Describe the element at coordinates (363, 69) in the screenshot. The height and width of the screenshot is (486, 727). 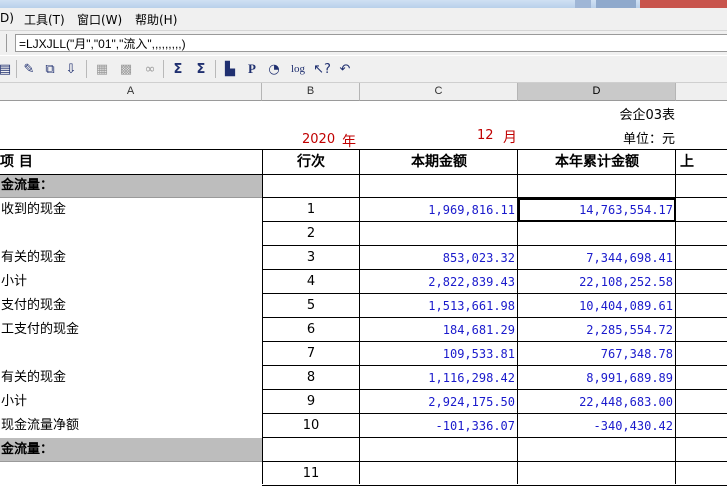
I see `toolbar: ▤ ✎ ⧉ ⇩ ▦ ▩ ∞ Σ Σ ▙ P ◔ log ↖? ↶` at that location.